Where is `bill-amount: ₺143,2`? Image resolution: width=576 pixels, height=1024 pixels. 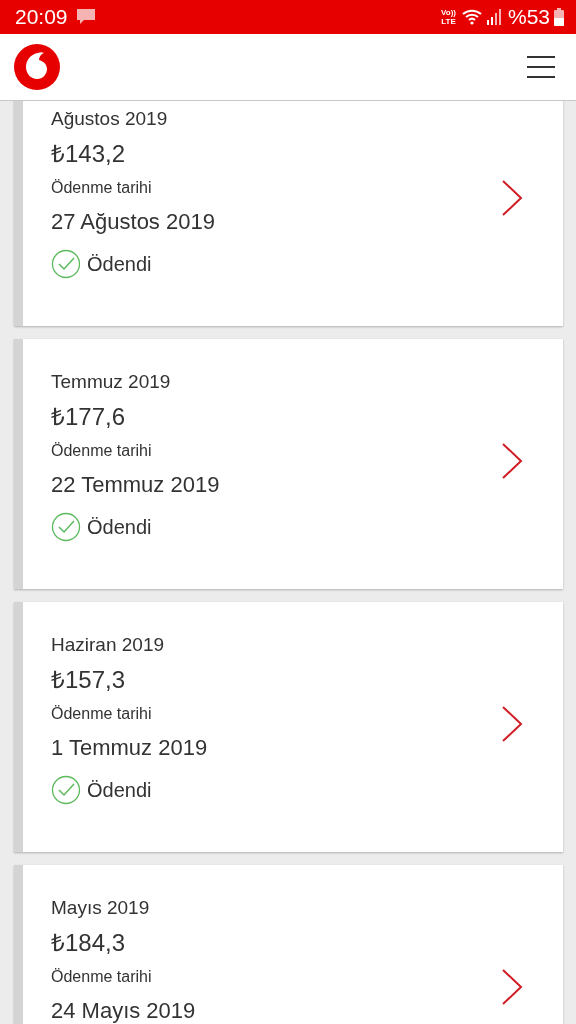
bill-amount: ₺143,2 is located at coordinates (88, 154).